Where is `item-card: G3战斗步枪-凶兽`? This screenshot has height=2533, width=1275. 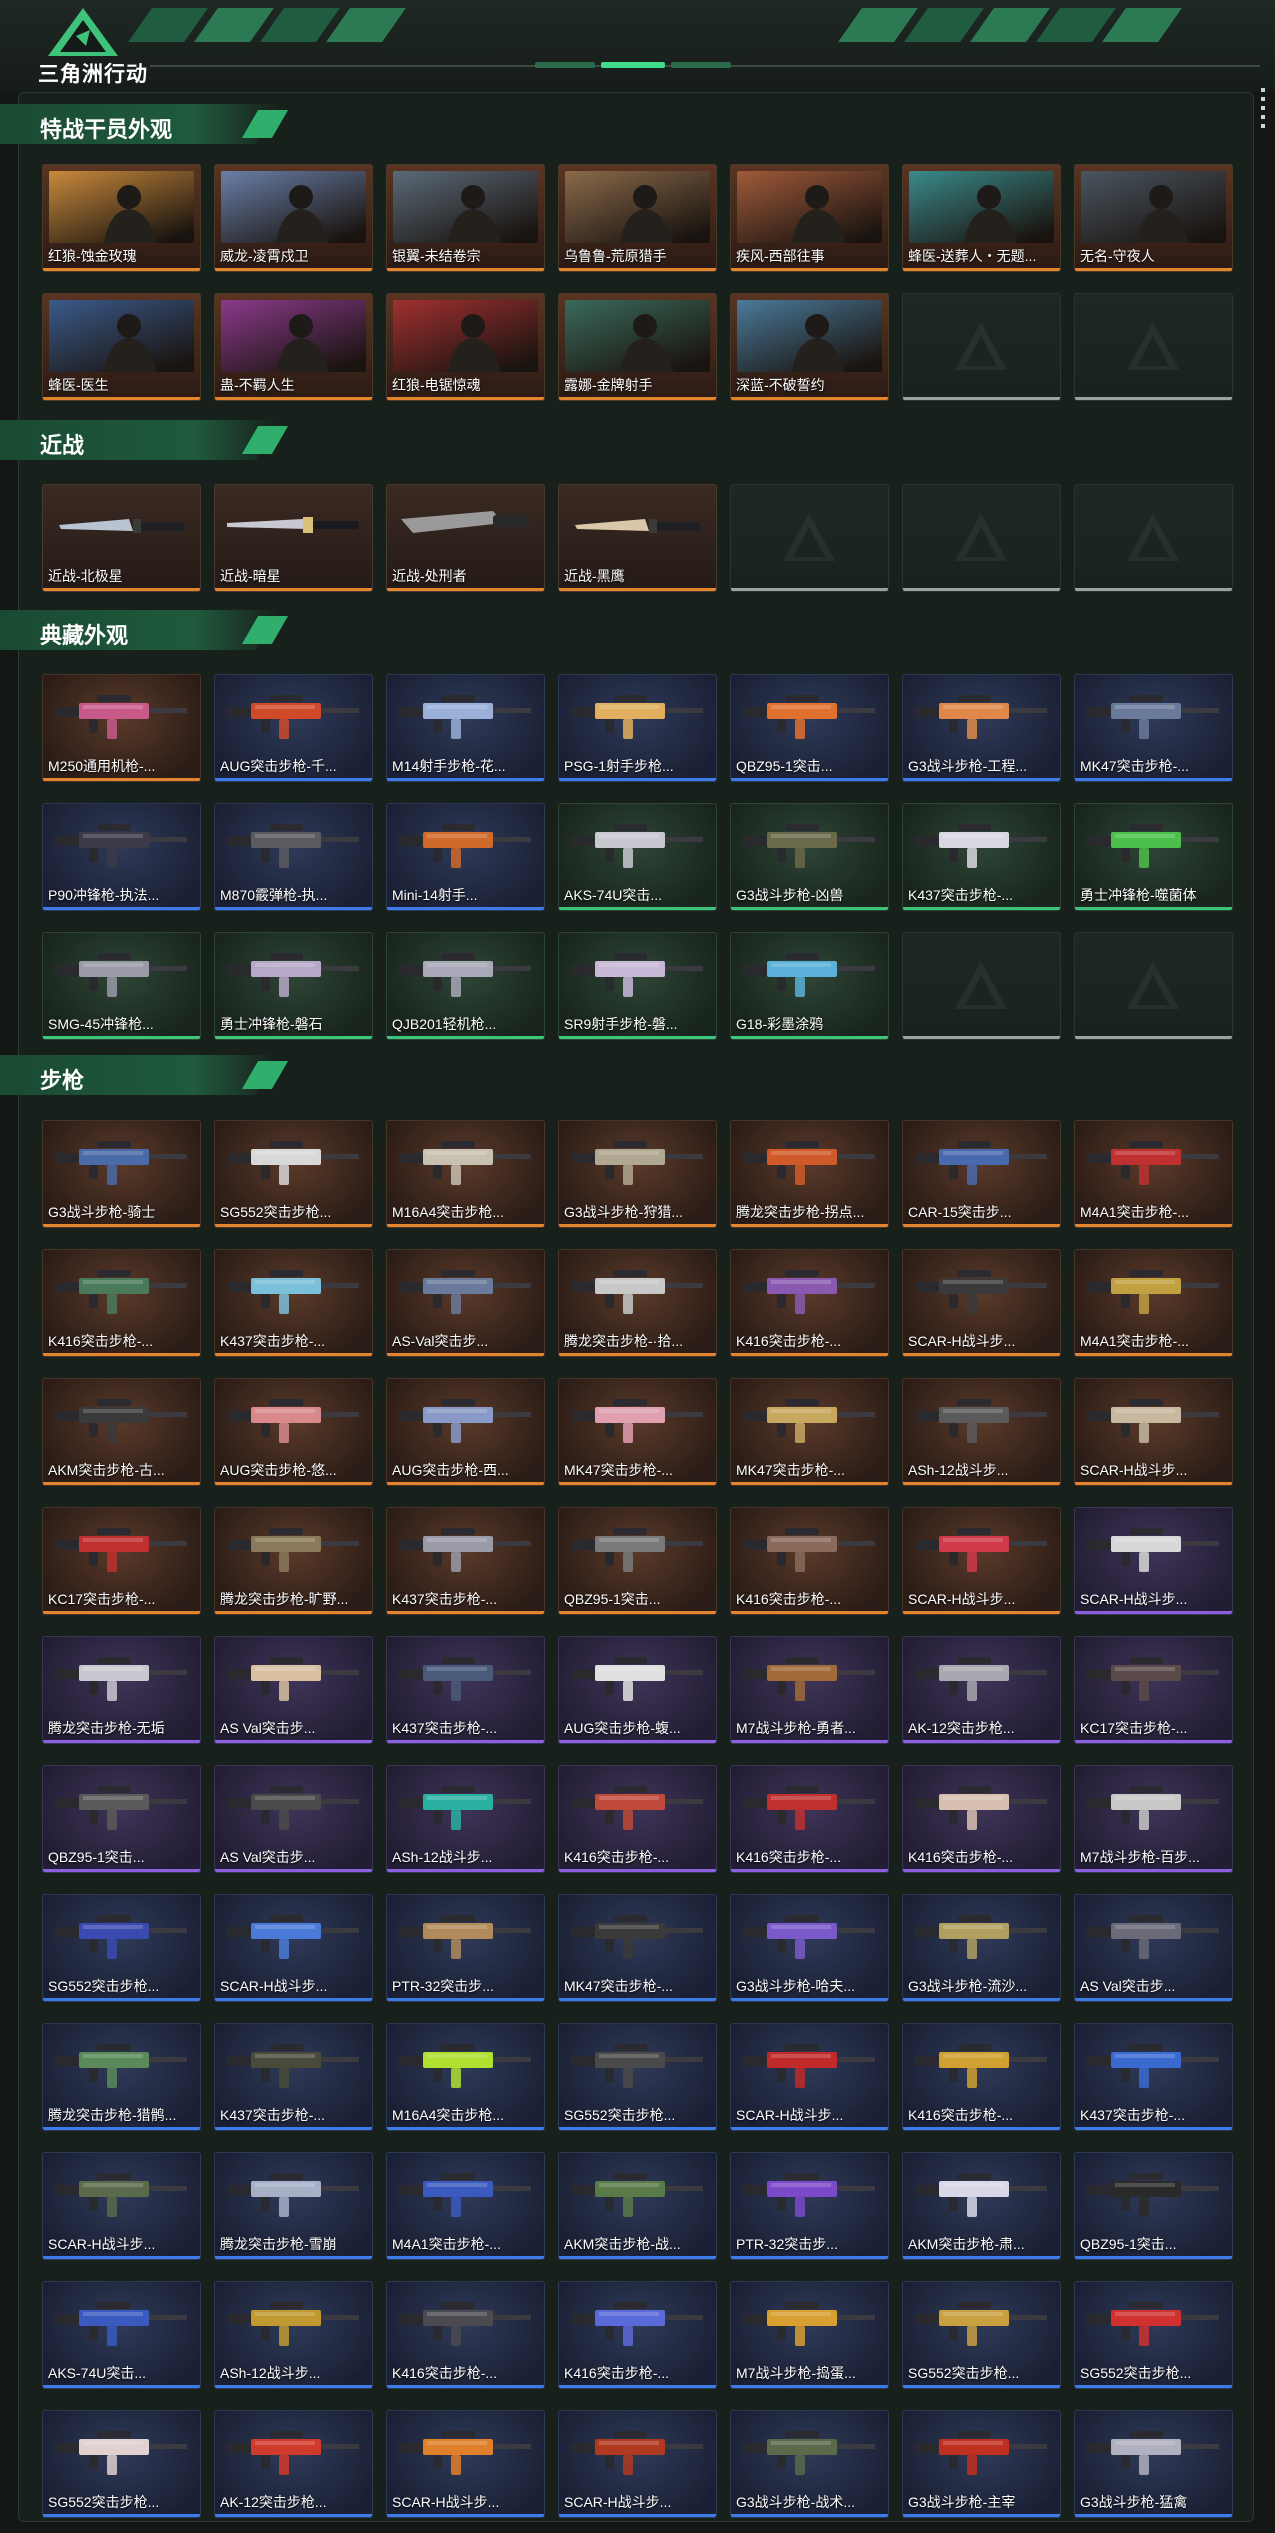
item-card: G3战斗步枪-凶兽 is located at coordinates (809, 857).